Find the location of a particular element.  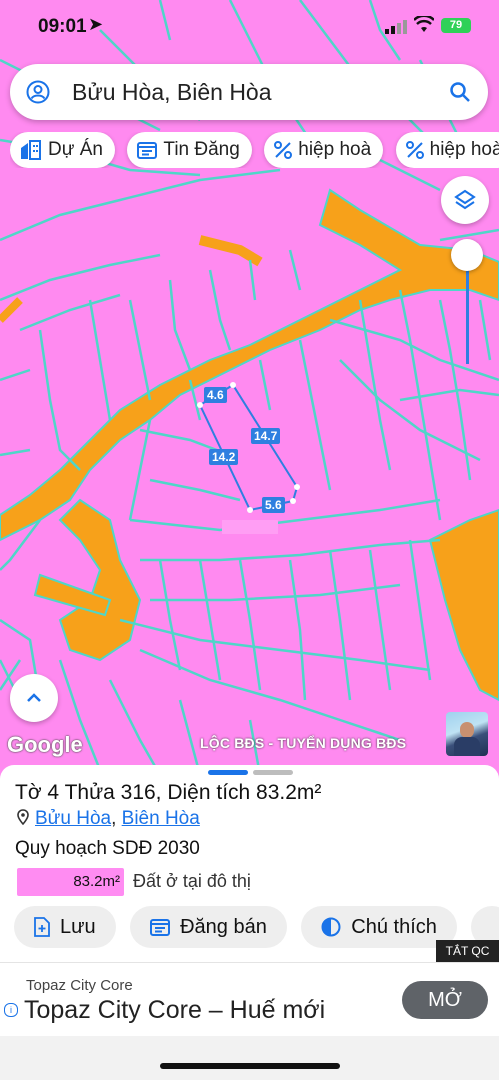

parcel-address: Bửu Hòa, Biên Hòa is located at coordinates (108, 819).